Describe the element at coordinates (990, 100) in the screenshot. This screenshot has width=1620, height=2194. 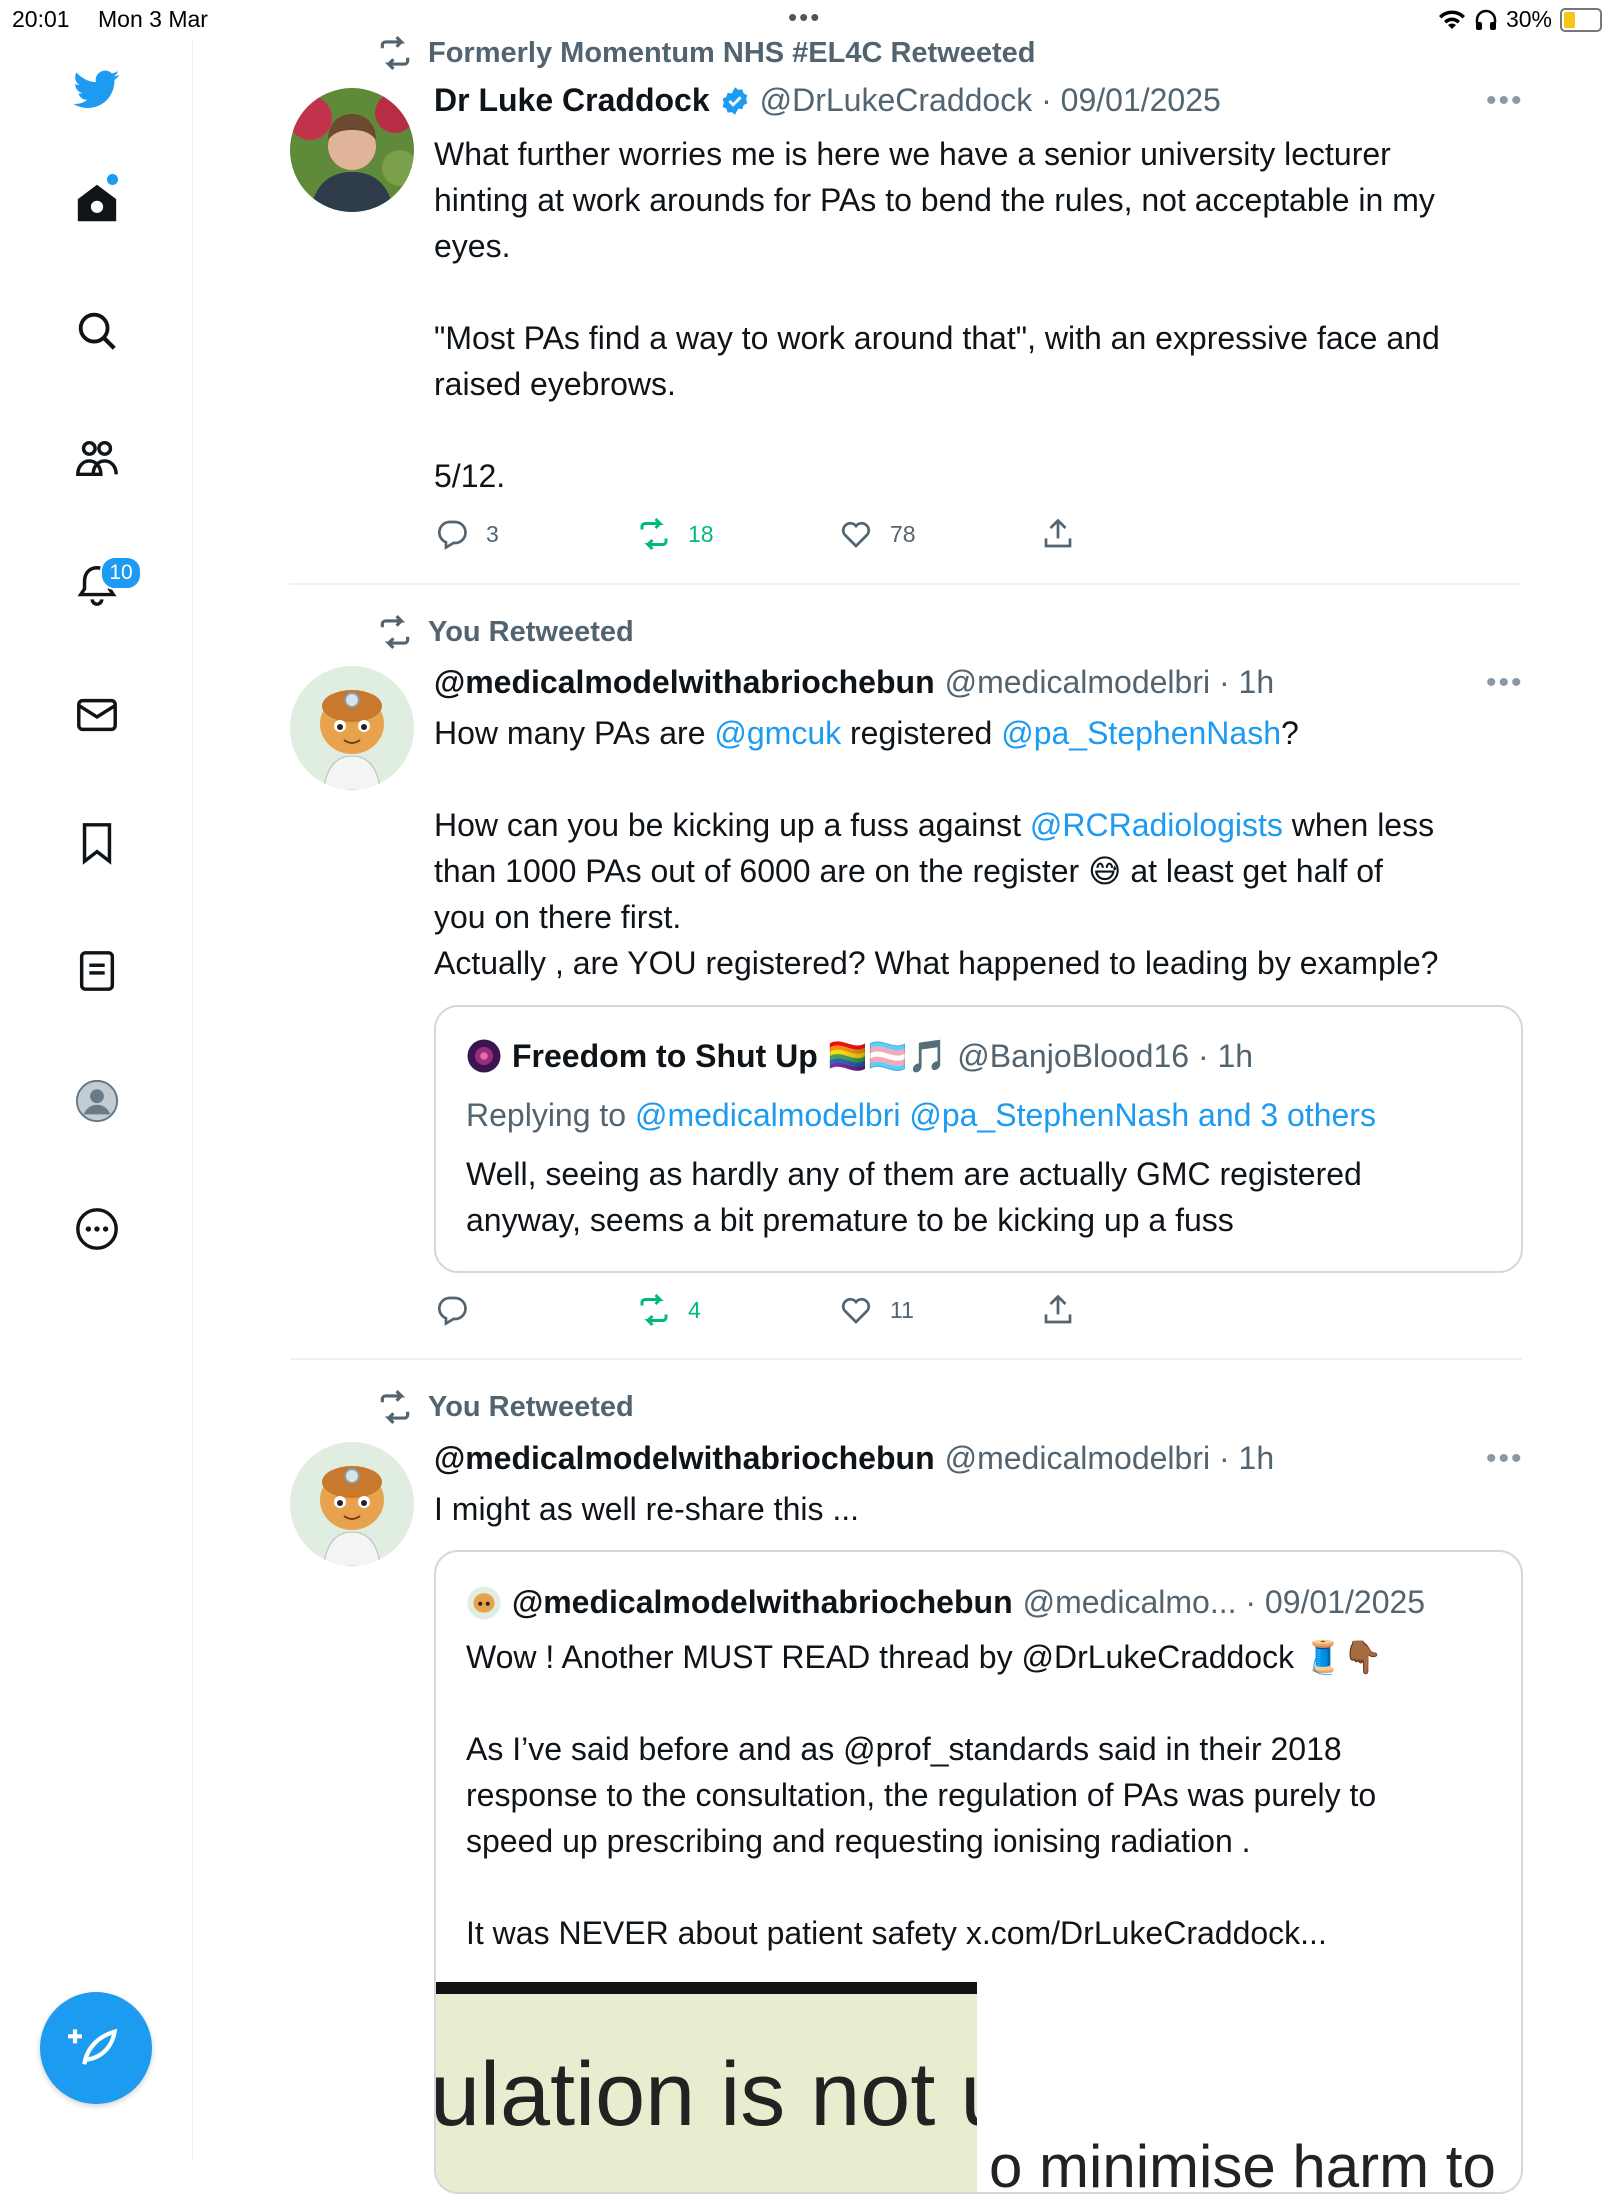
I see `handle-time: @DrLukeCraddock · 09/01/2025` at that location.